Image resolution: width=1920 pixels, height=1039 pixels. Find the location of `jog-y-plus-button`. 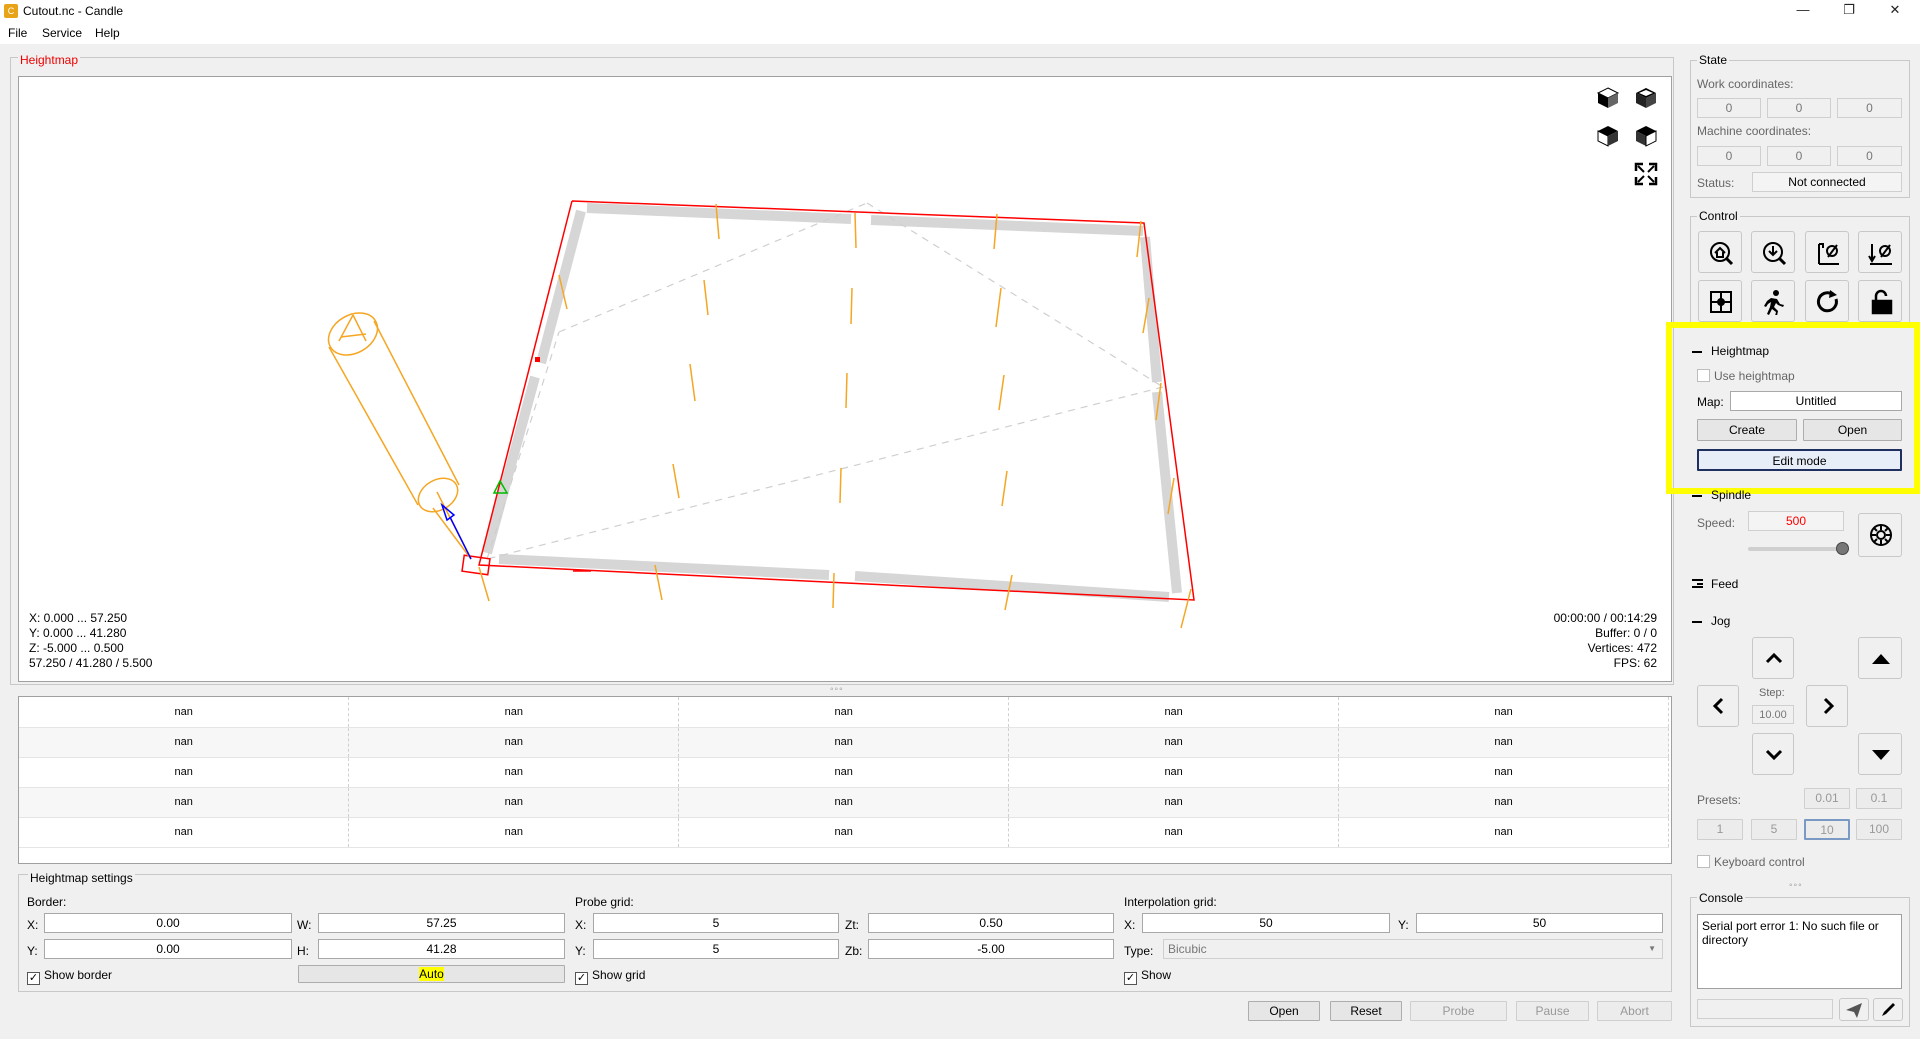

jog-y-plus-button is located at coordinates (1773, 658).